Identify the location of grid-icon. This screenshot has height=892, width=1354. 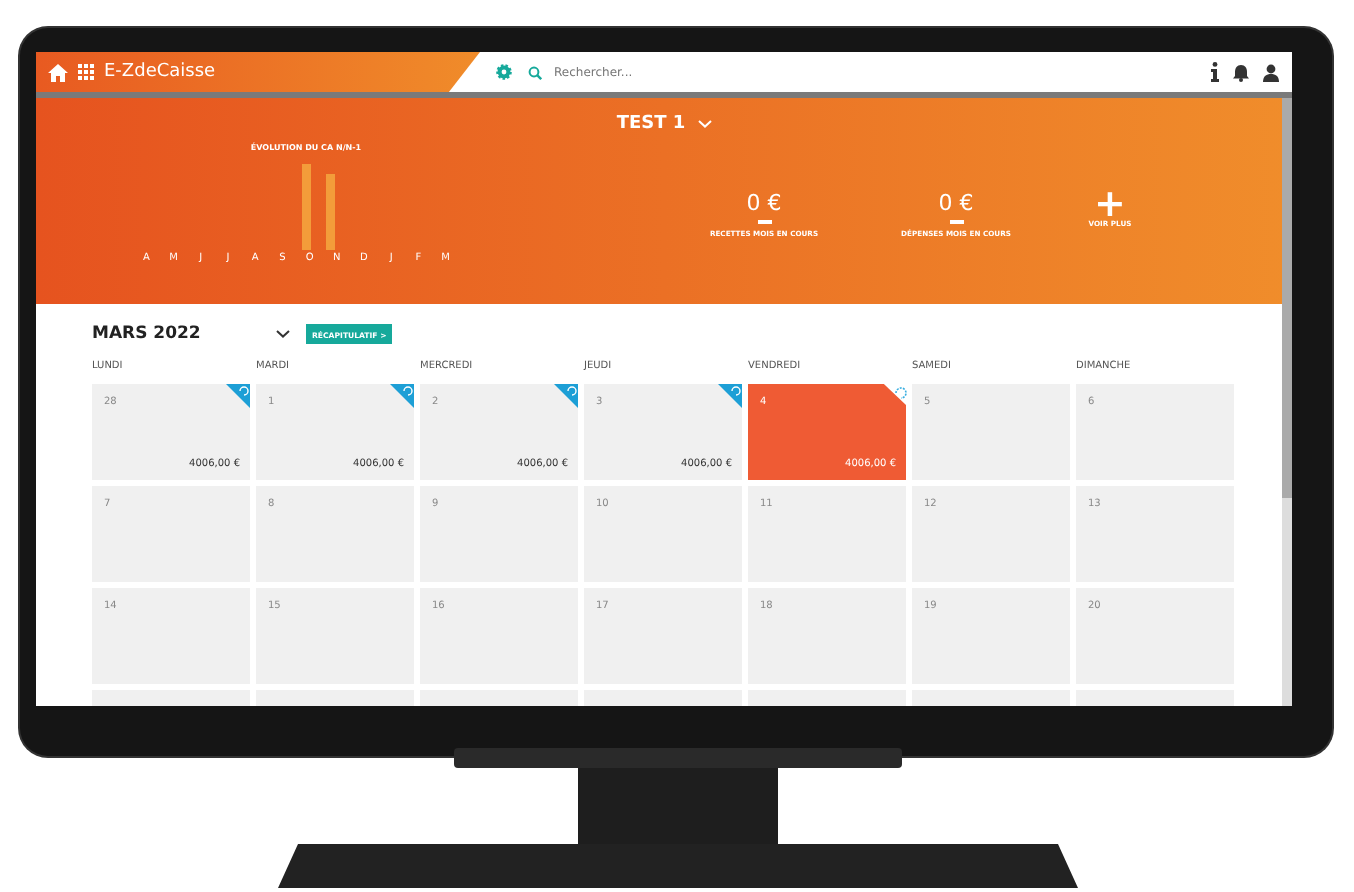
(86, 72).